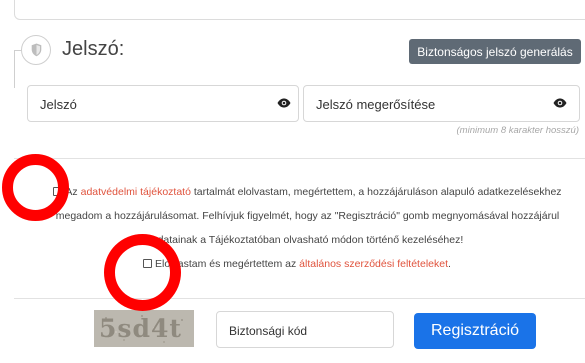  Describe the element at coordinates (495, 51) in the screenshot. I see `generate-password-button: Biztonságos jelszó generálás` at that location.